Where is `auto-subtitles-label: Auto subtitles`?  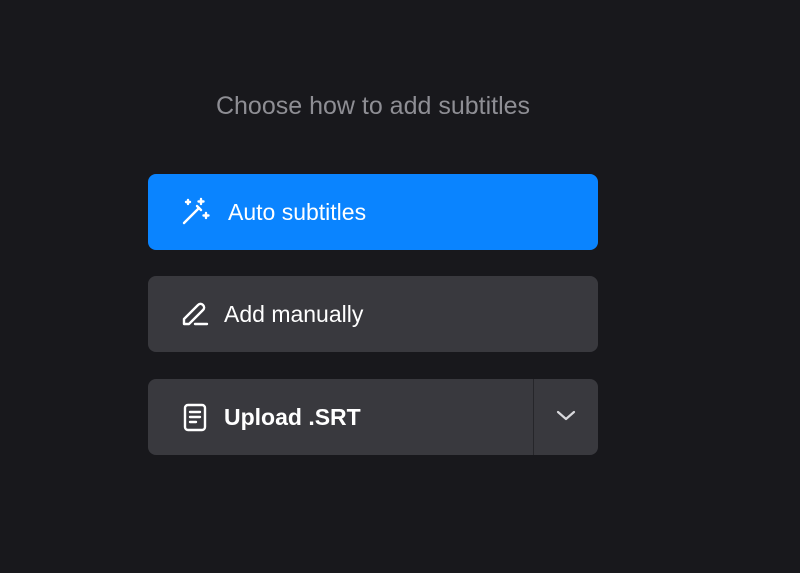
auto-subtitles-label: Auto subtitles is located at coordinates (297, 211).